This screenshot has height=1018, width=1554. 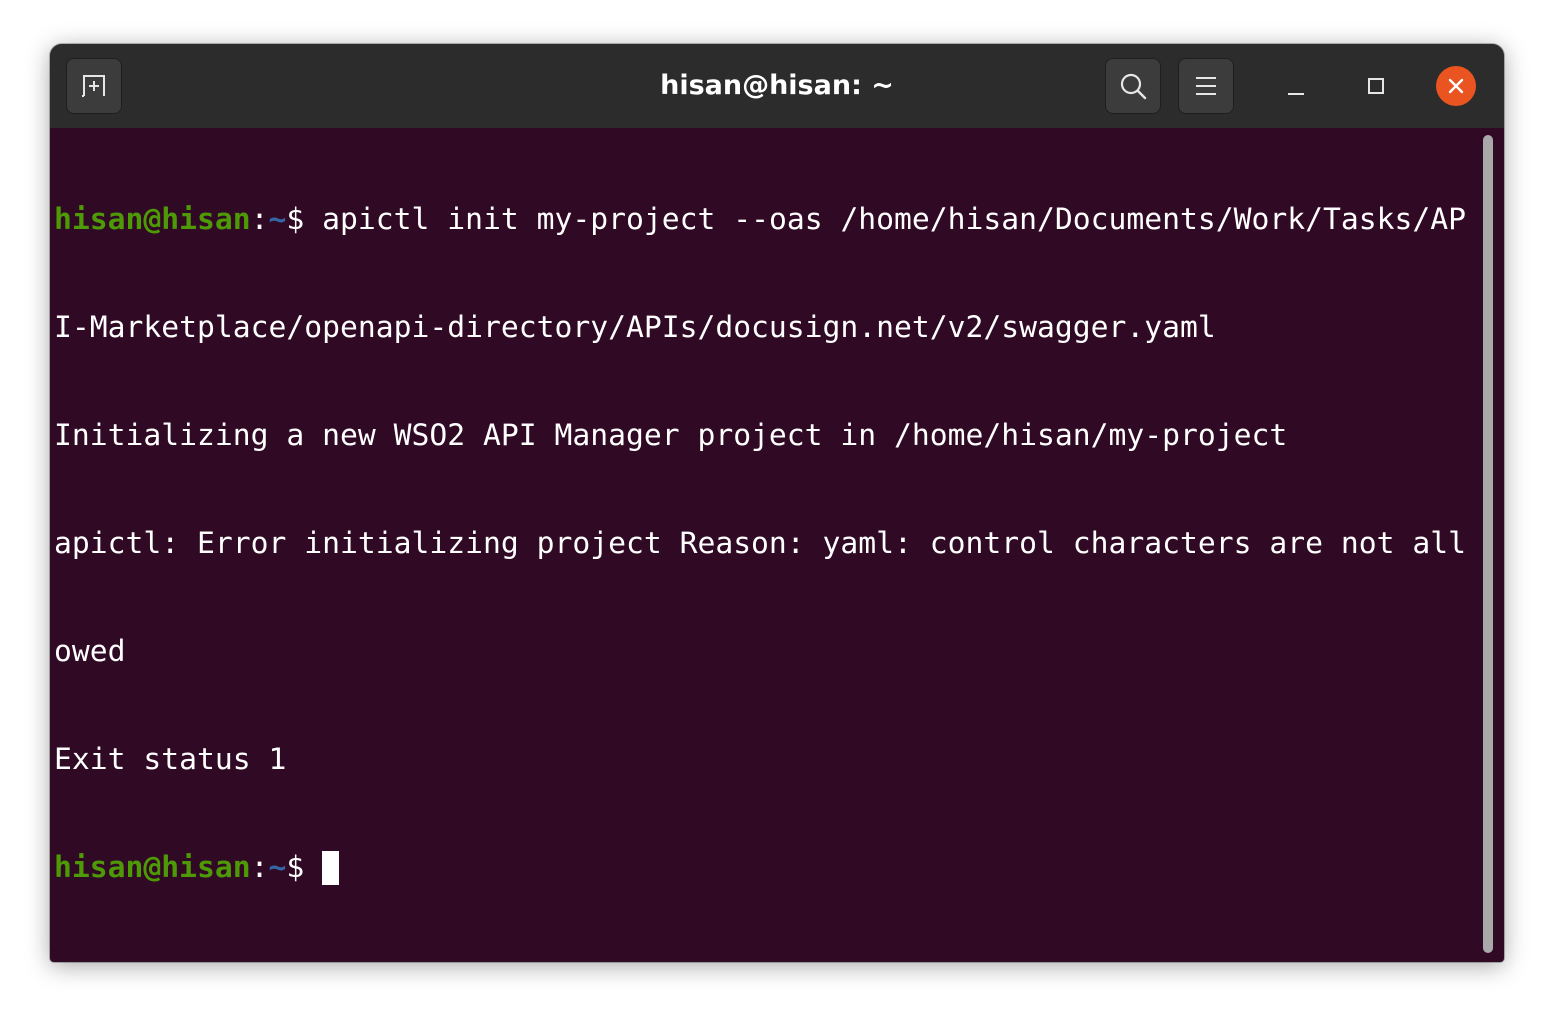 I want to click on hamburger-menu-icon, so click(x=1206, y=86).